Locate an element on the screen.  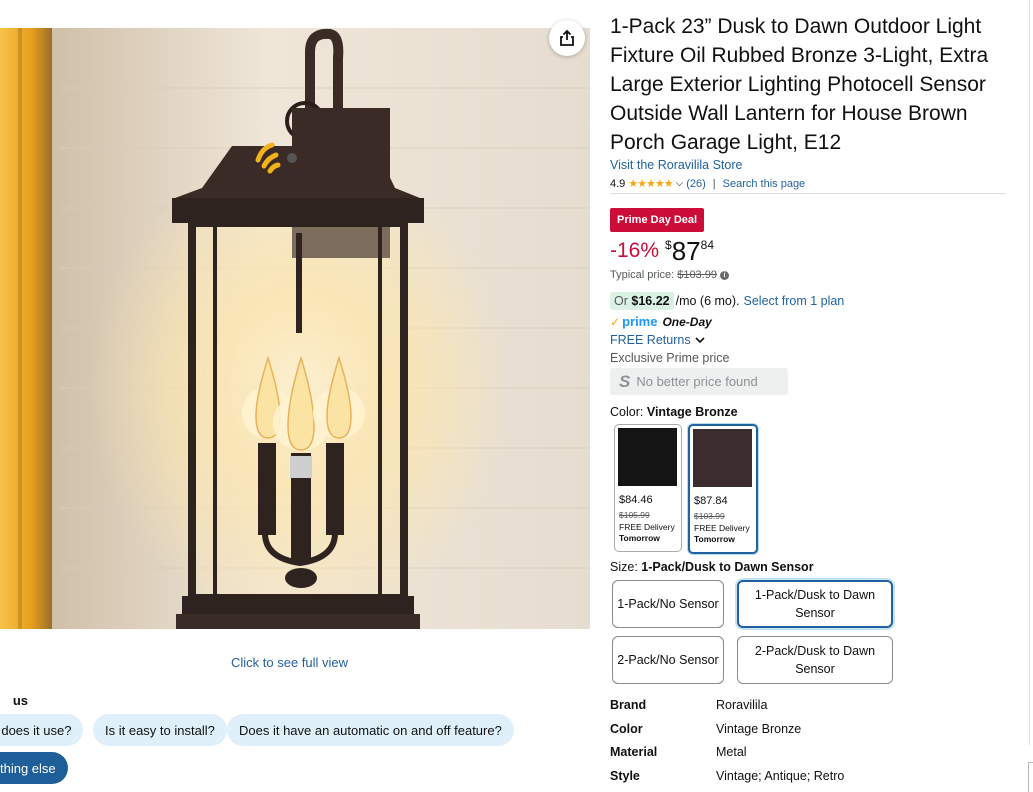
prime-logo: prime is located at coordinates (640, 321).